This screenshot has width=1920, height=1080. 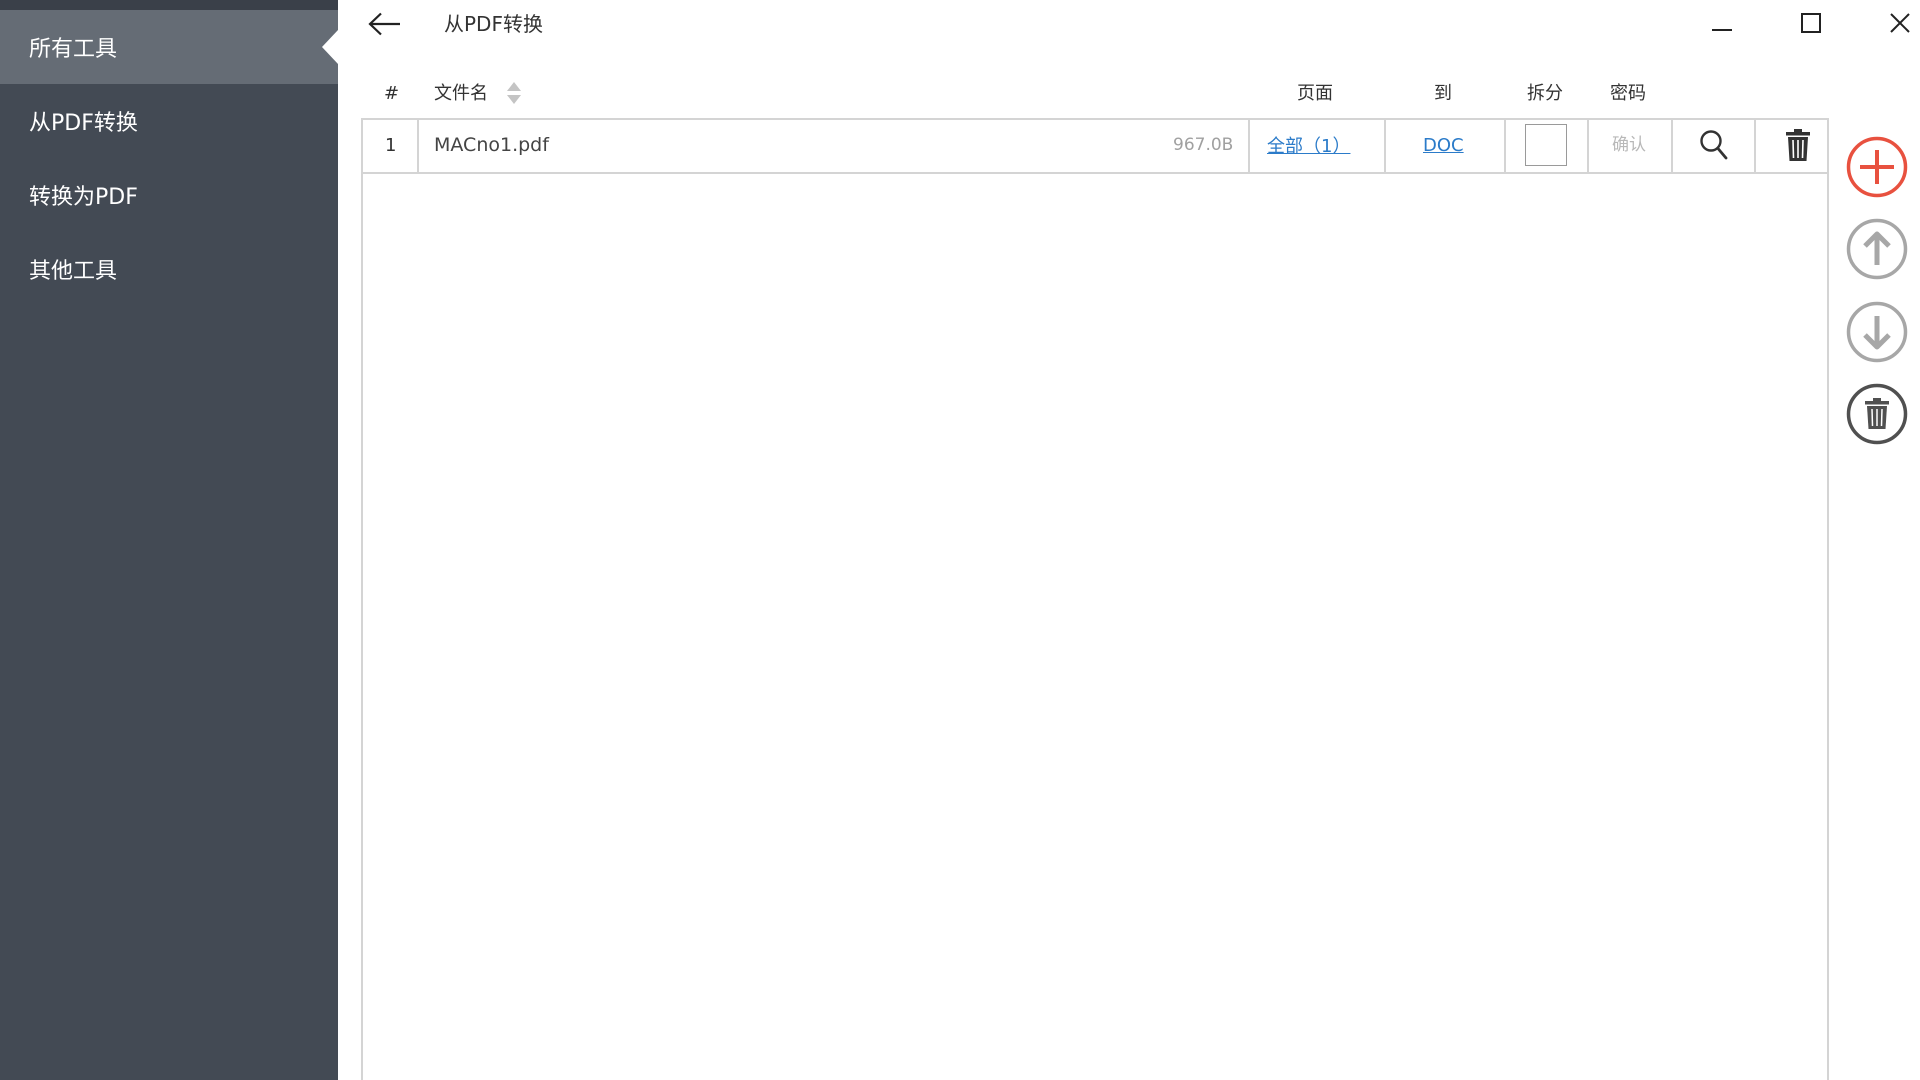 I want to click on column-header-filename: 文件名, so click(x=461, y=94).